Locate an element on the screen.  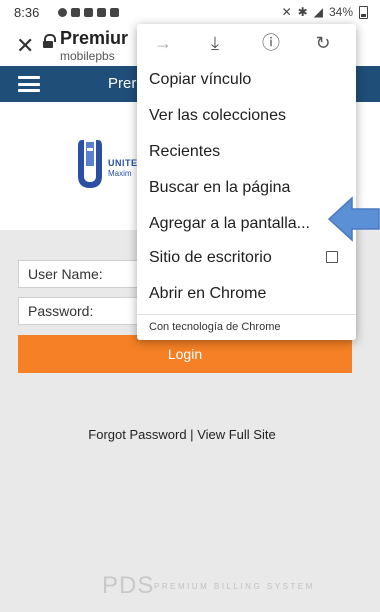
info-icon: ⓘ is located at coordinates (271, 43).